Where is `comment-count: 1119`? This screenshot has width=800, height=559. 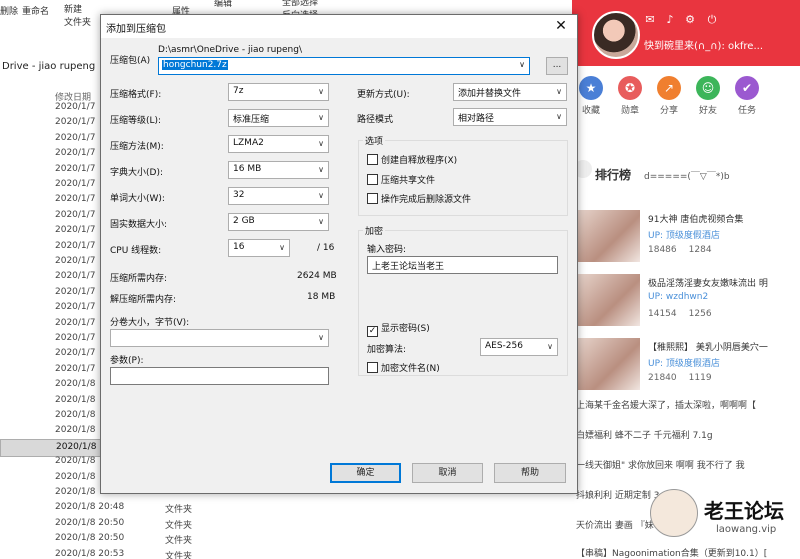 comment-count: 1119 is located at coordinates (700, 378).